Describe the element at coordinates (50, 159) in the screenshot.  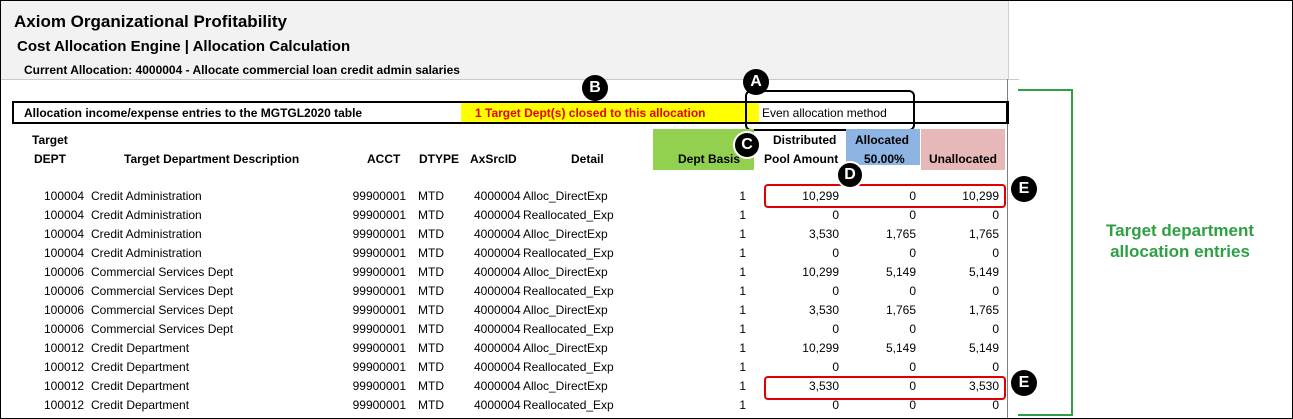
I see `col-target-dept: DEPT` at that location.